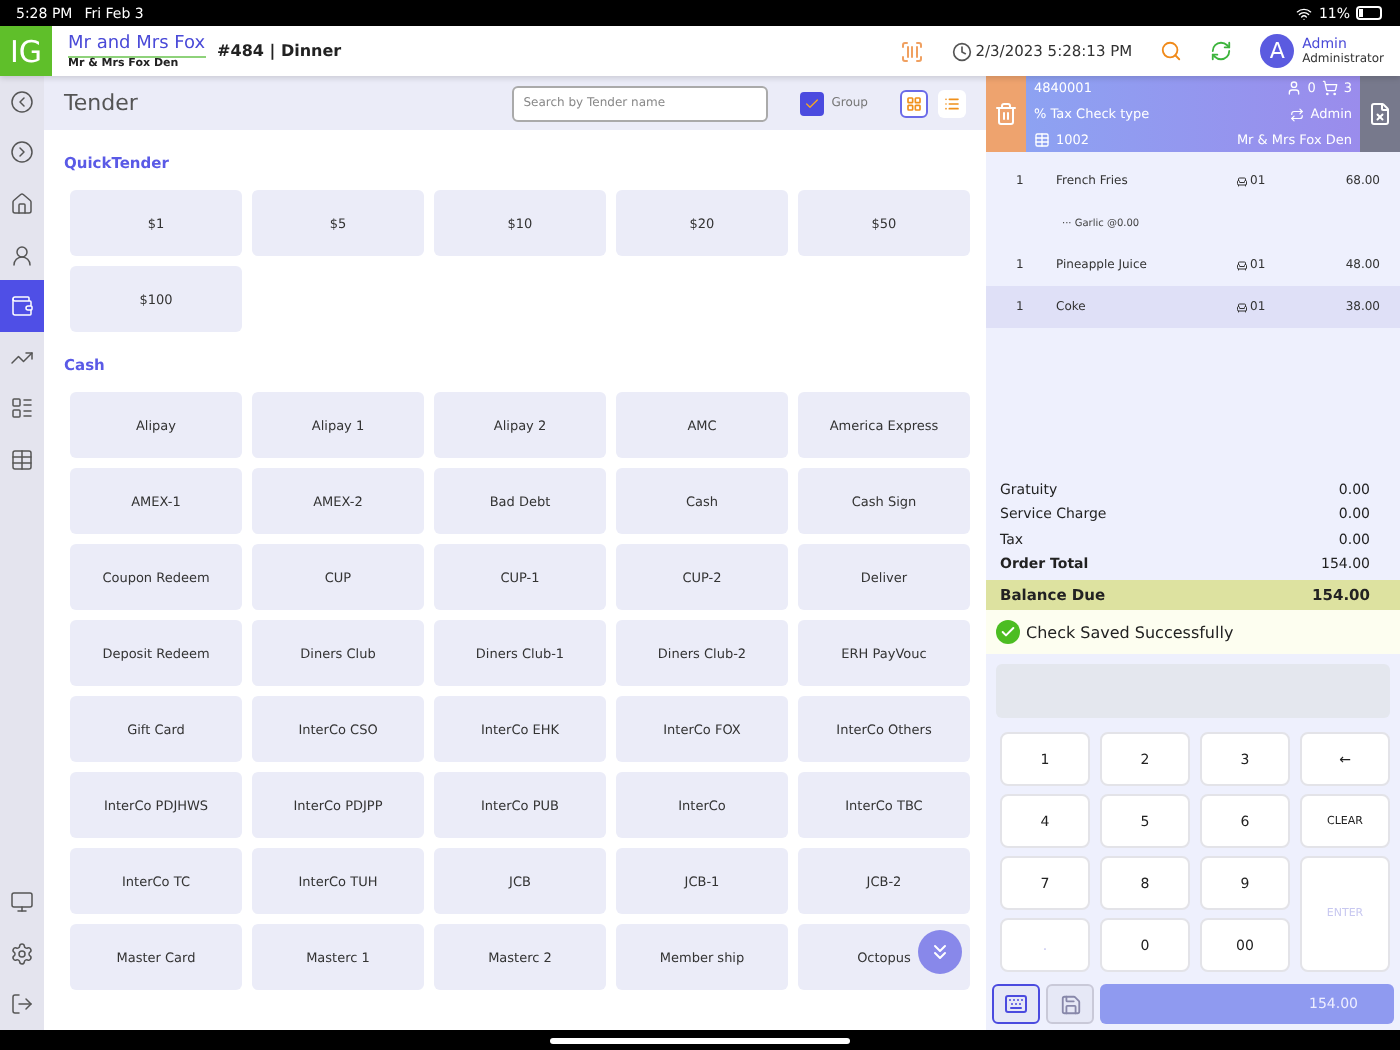 The image size is (1400, 1050). Describe the element at coordinates (961, 51) in the screenshot. I see `clock-icon` at that location.